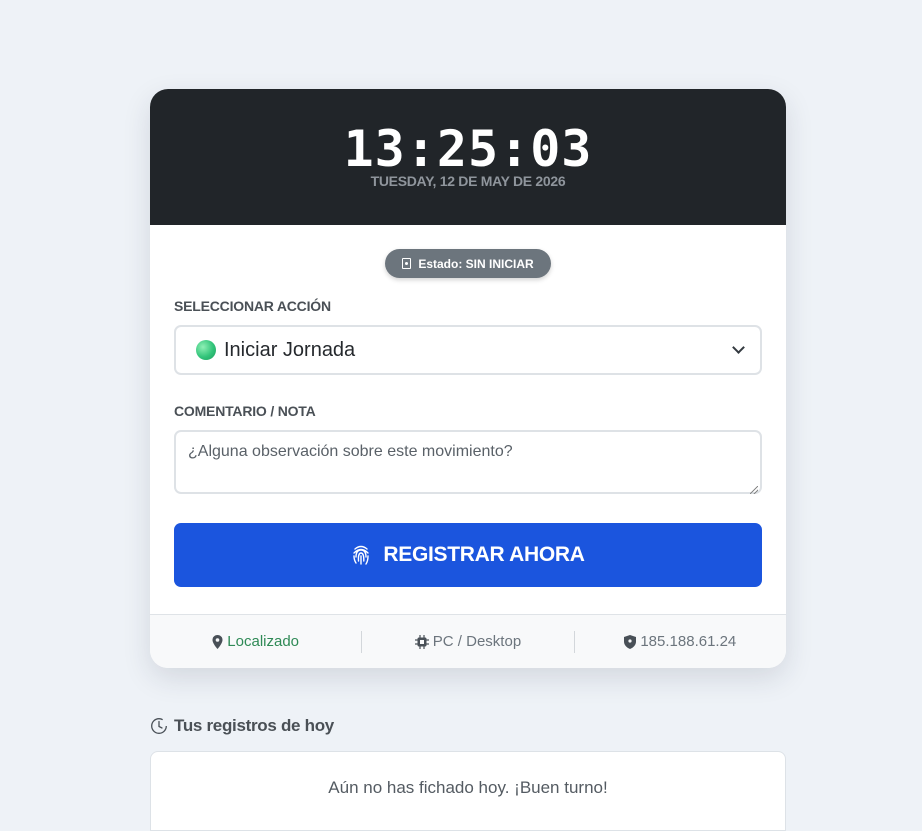  Describe the element at coordinates (361, 555) in the screenshot. I see `fingerprint-icon` at that location.